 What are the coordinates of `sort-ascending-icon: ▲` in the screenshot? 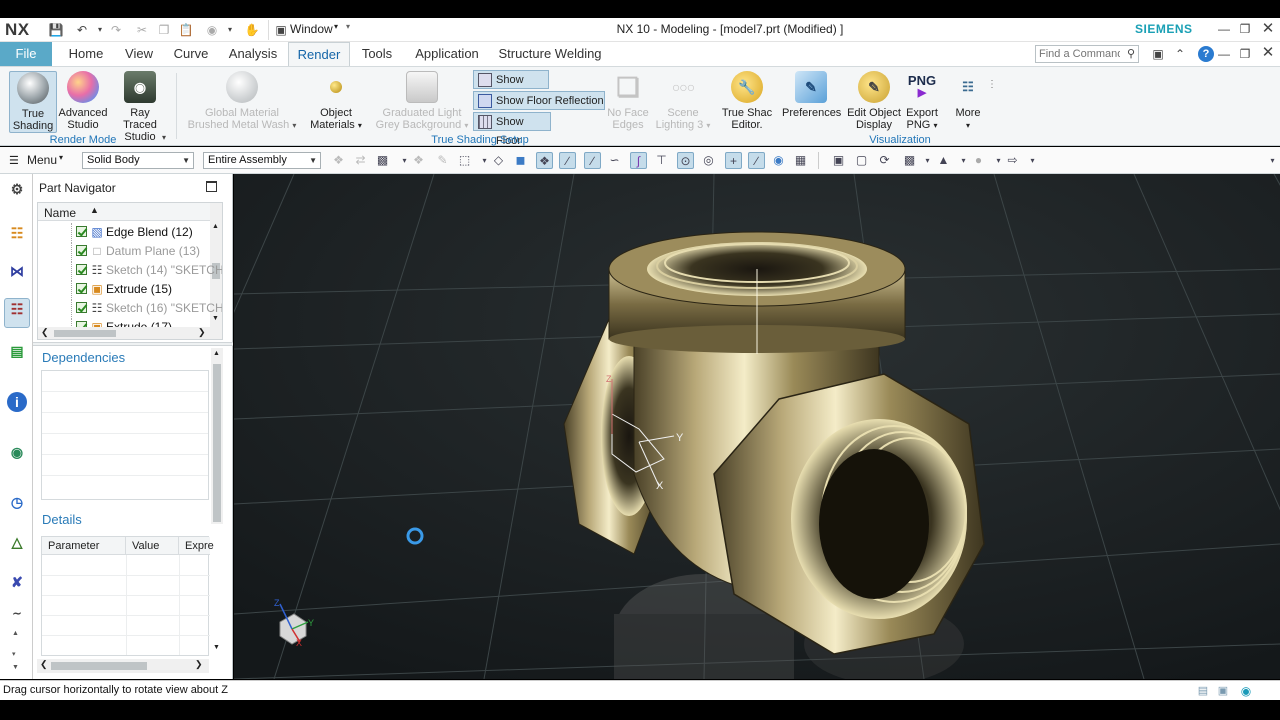 It's located at (94, 210).